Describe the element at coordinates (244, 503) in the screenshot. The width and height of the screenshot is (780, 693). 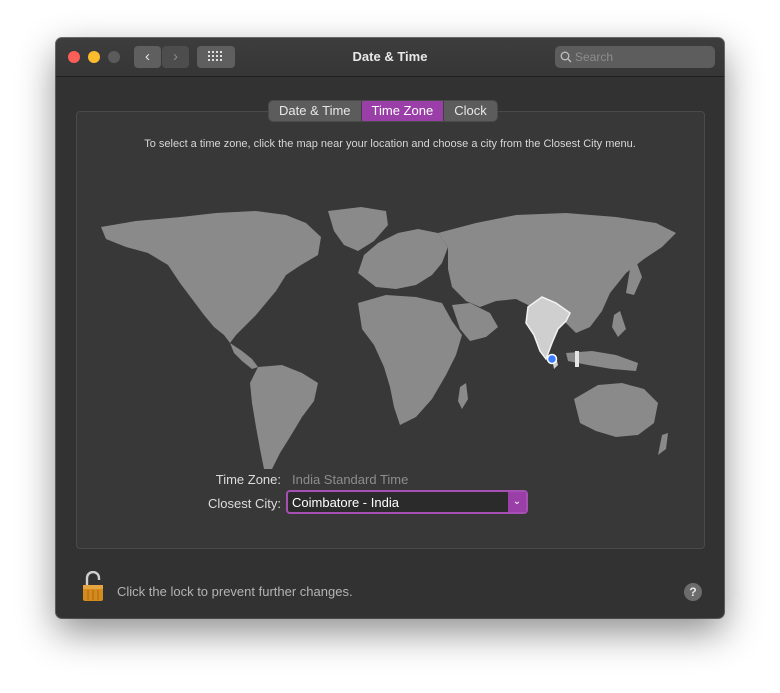
I see `closest-city-label: Closest City:` at that location.